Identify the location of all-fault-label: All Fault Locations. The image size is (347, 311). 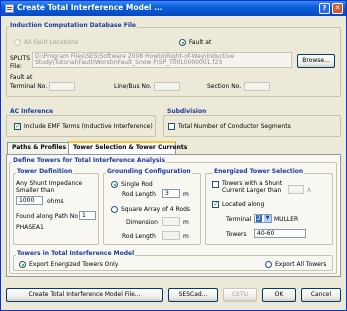
(51, 42).